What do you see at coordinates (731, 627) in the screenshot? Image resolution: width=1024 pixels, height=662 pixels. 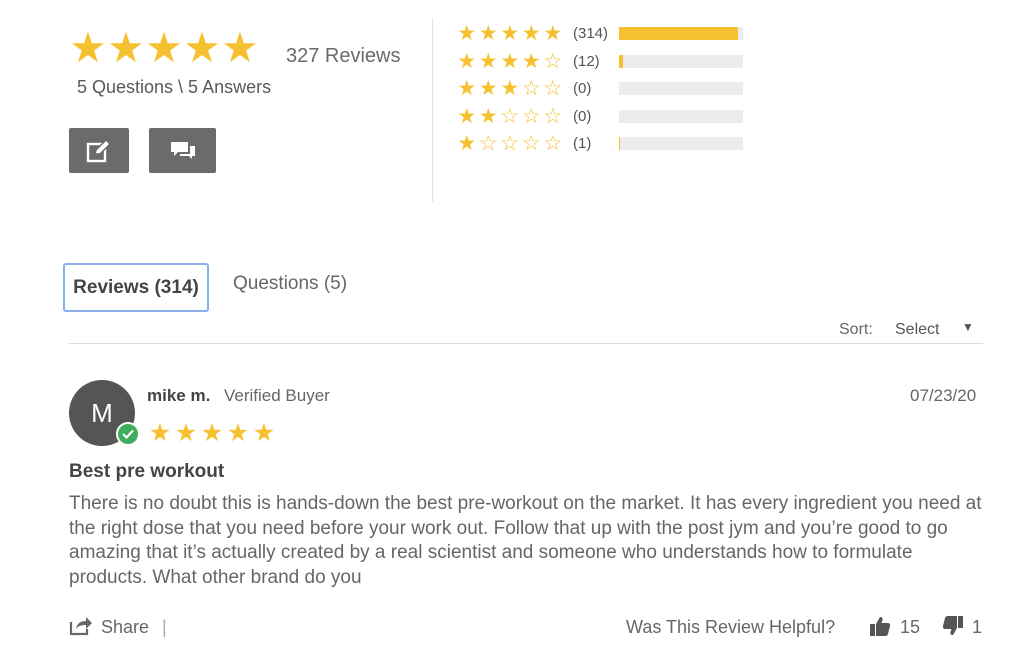 I see `helpful-label: Was This Review Helpful?` at bounding box center [731, 627].